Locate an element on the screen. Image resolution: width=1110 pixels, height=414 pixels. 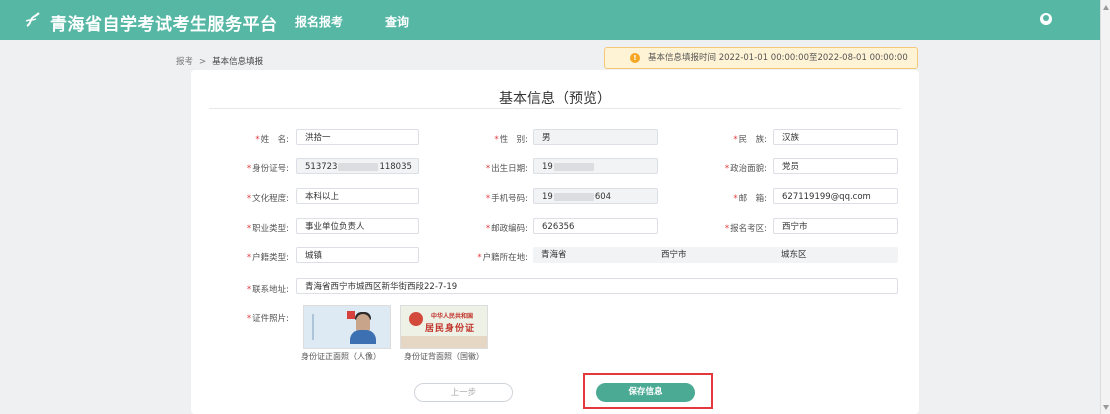
breadcrumb-parent: 报考 is located at coordinates (184, 62).